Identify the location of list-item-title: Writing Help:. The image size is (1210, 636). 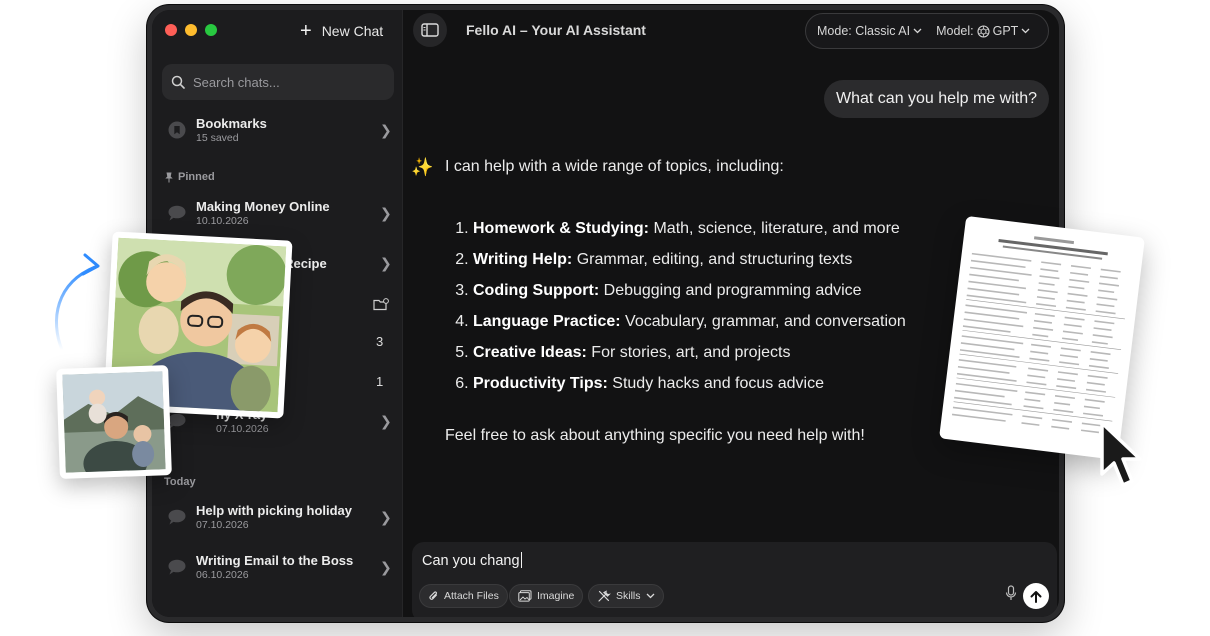
(523, 259).